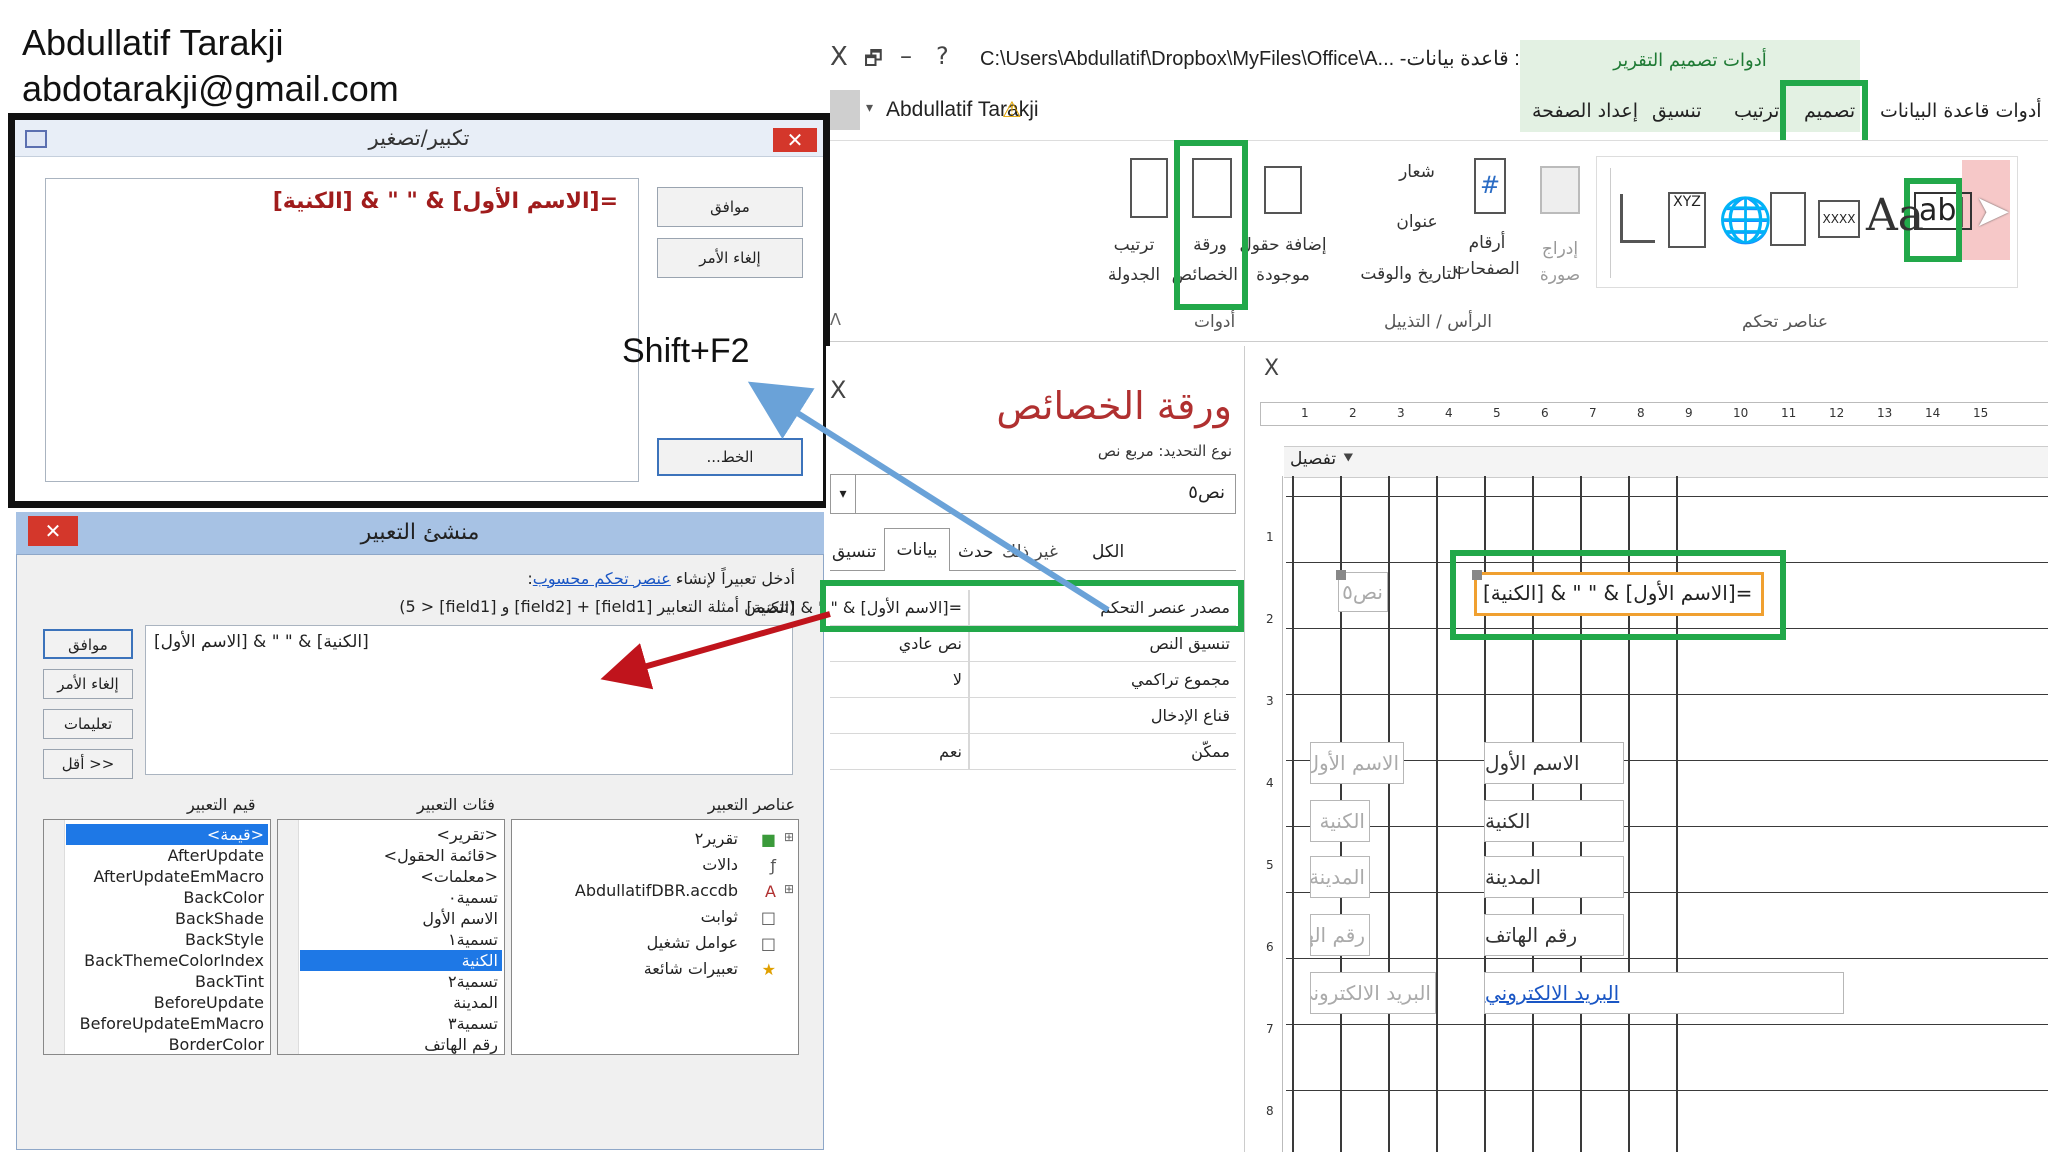 This screenshot has width=2048, height=1152. What do you see at coordinates (928, 497) in the screenshot?
I see `arrow-to-zoom-dialog` at bounding box center [928, 497].